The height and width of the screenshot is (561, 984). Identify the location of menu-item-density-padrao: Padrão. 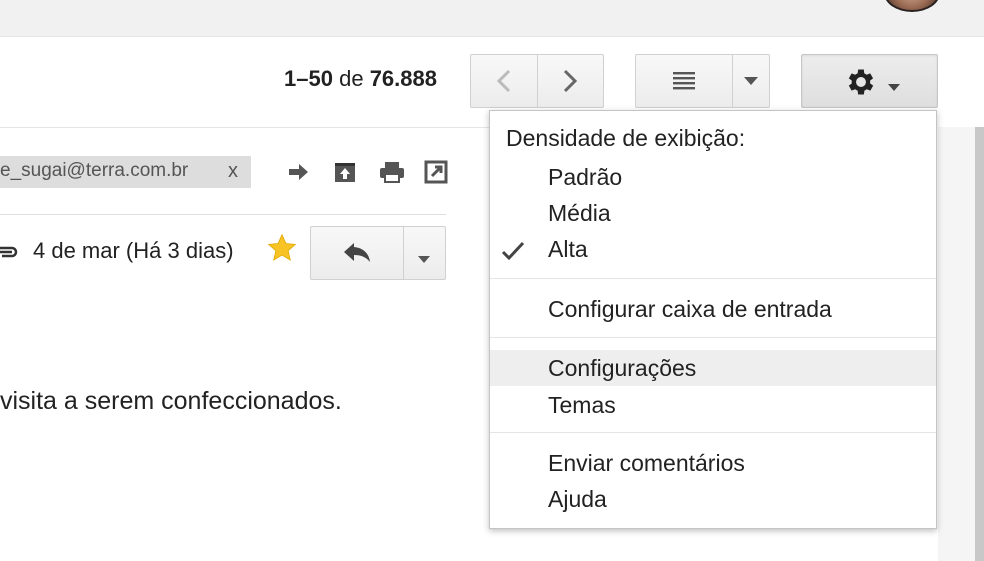
(713, 177).